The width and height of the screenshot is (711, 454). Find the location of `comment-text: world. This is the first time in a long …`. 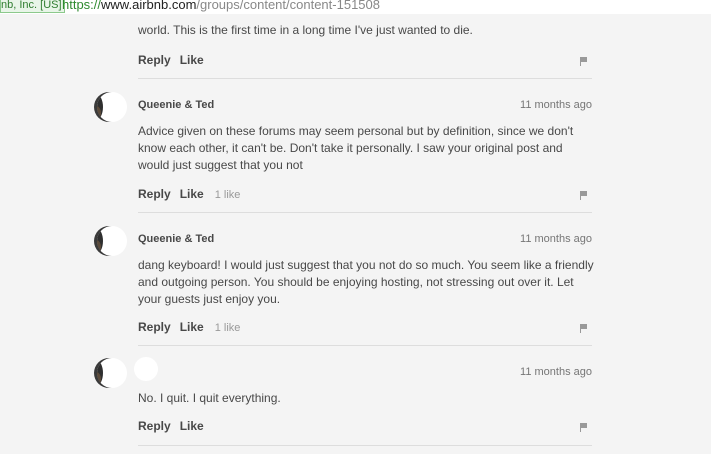

comment-text: world. This is the first time in a long … is located at coordinates (305, 30).